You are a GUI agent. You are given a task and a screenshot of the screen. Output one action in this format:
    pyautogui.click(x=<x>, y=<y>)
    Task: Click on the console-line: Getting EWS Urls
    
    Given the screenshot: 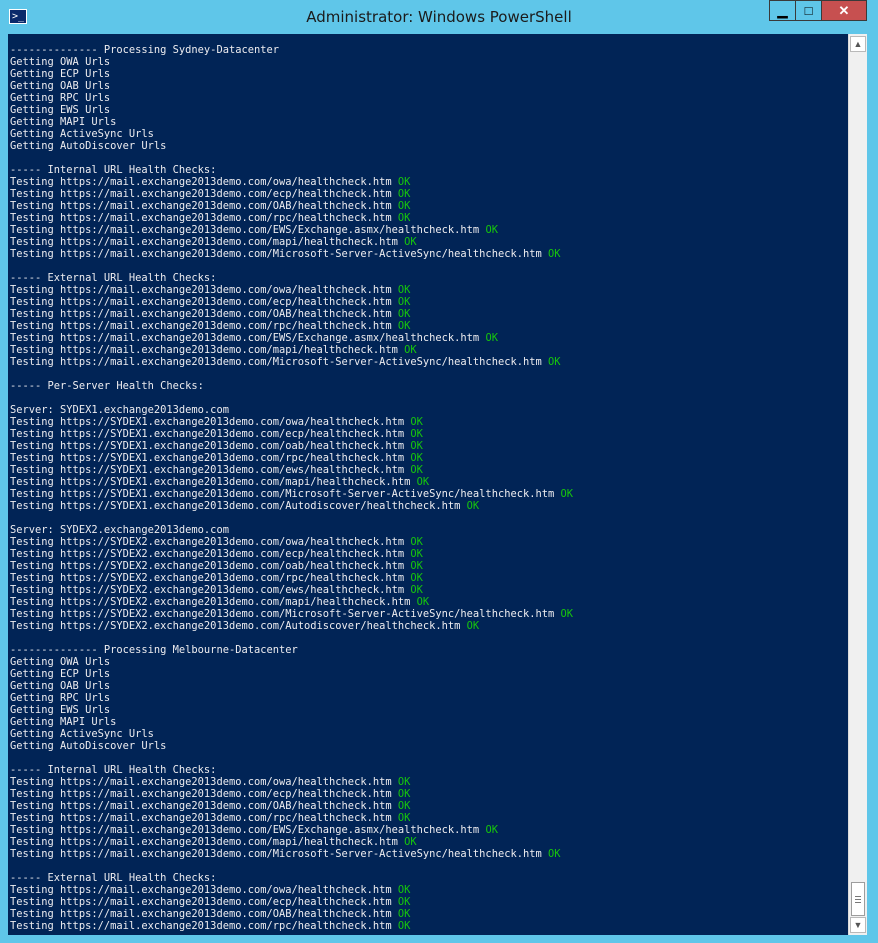 What is the action you would take?
    pyautogui.click(x=291, y=710)
    